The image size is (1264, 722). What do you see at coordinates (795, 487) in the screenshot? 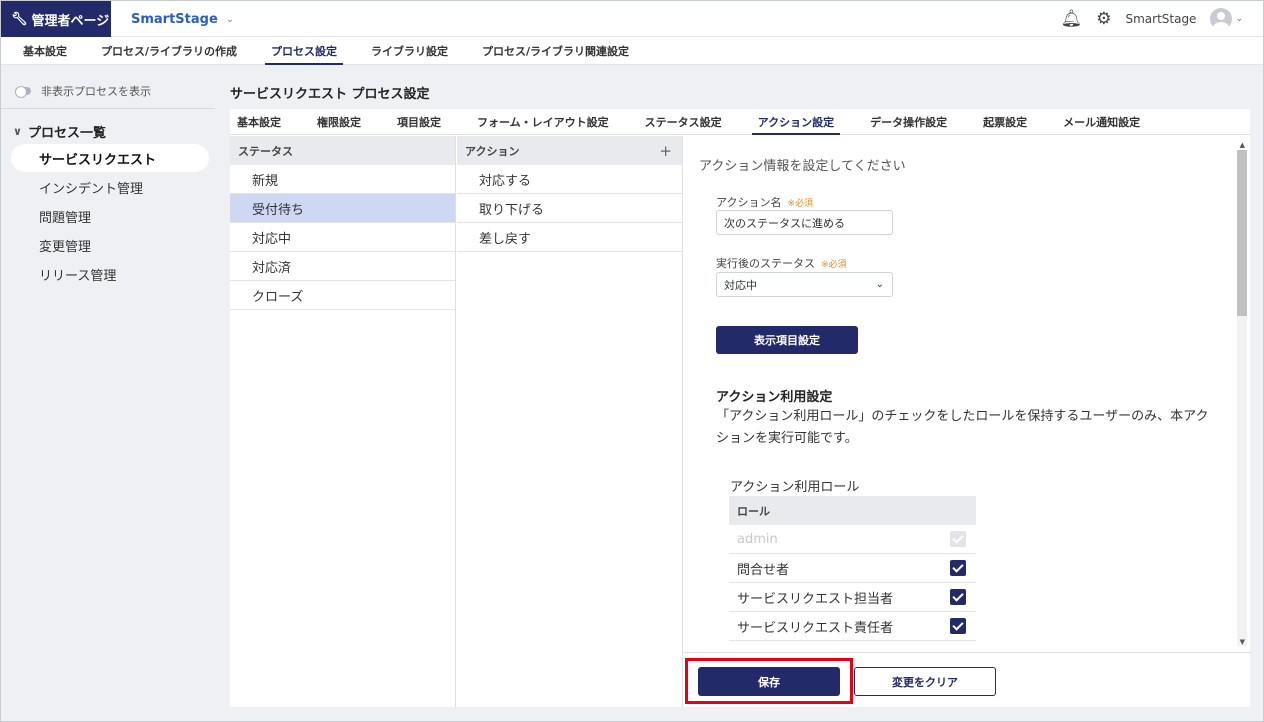
I see `role-table-label: アクション利用ロール` at bounding box center [795, 487].